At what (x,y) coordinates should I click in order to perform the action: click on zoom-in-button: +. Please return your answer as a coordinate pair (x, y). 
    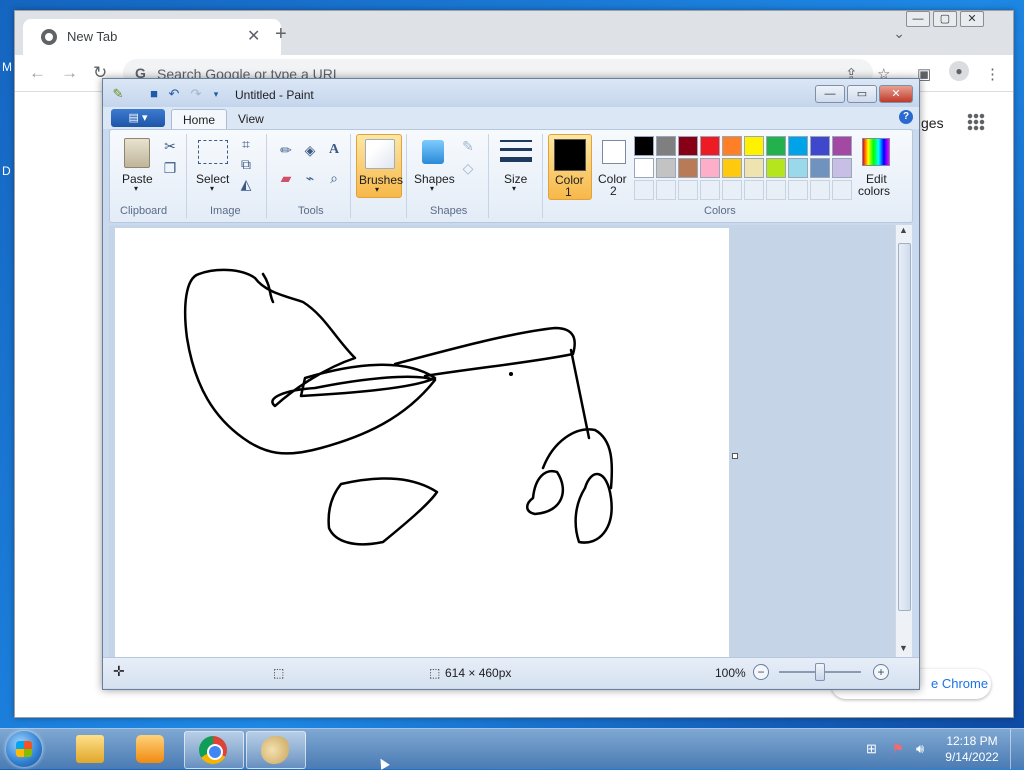
    Looking at the image, I should click on (881, 672).